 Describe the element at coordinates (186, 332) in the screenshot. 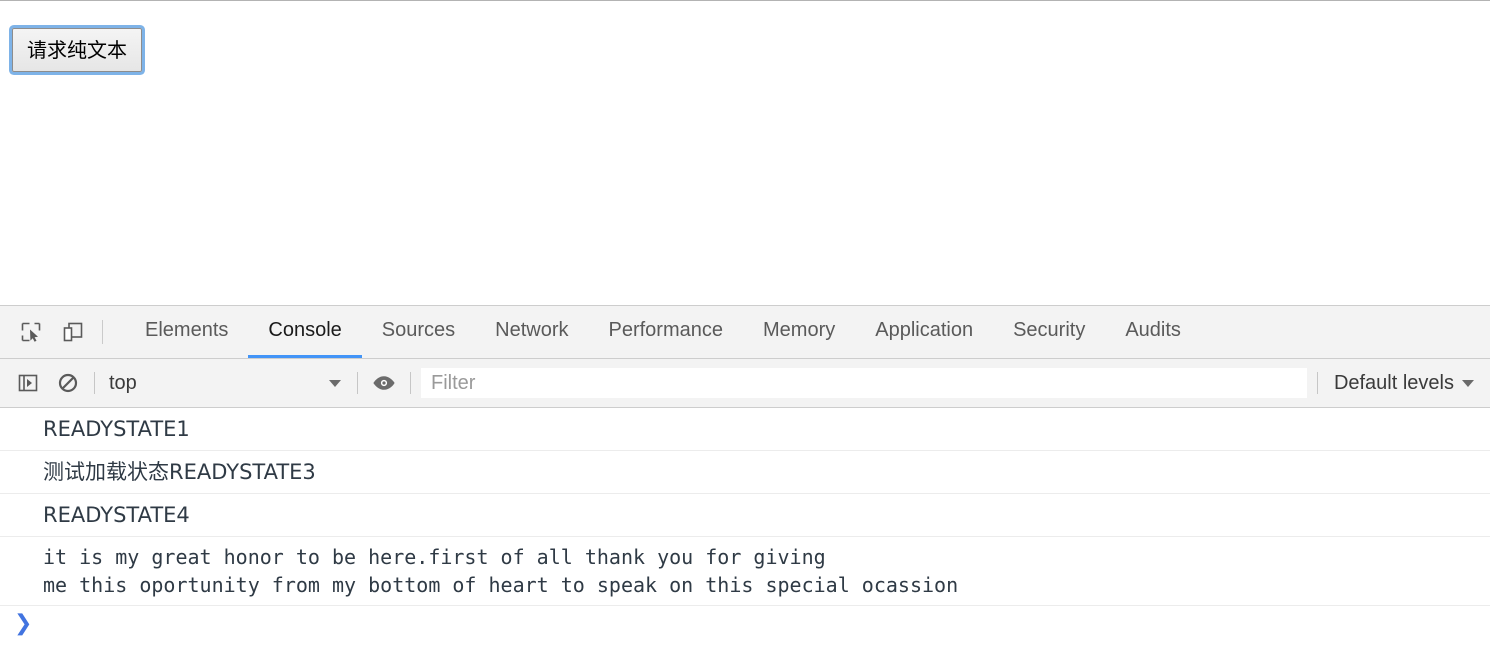

I see `tab-elements: Elements` at that location.